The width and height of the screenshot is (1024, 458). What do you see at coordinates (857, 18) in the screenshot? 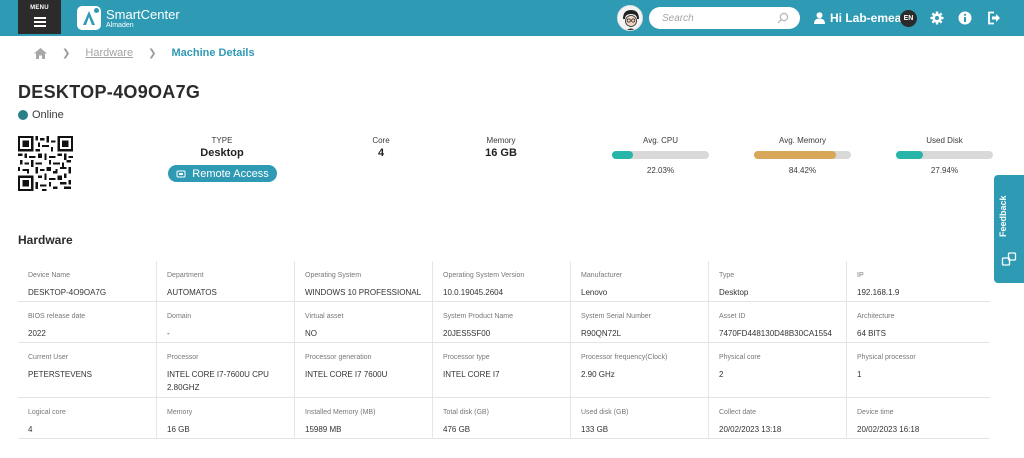
I see `user-menu: Hi Lab-emea` at bounding box center [857, 18].